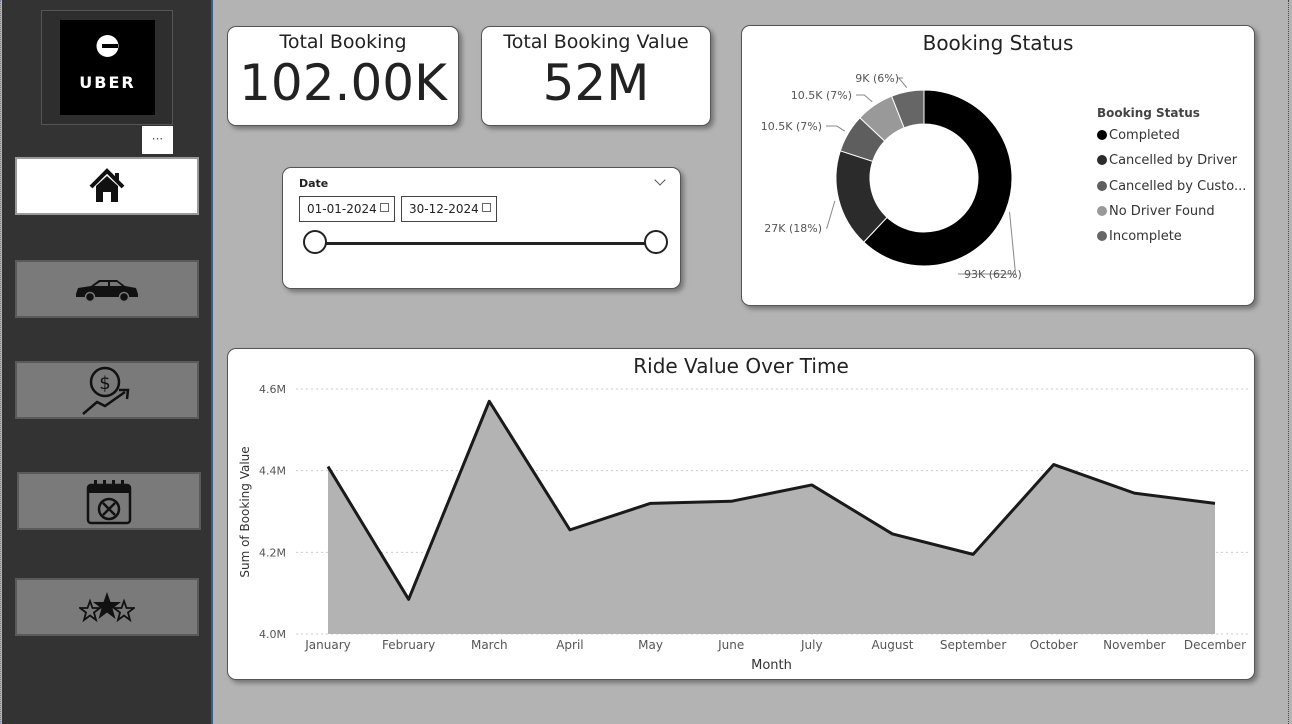 The width and height of the screenshot is (1292, 724). What do you see at coordinates (596, 42) in the screenshot?
I see `kpi-total-booking-value-label: Total Booking Value` at bounding box center [596, 42].